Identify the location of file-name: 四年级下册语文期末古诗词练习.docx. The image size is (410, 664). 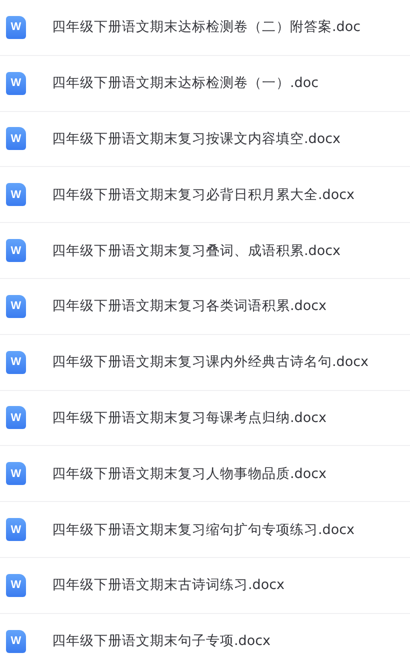
(168, 585).